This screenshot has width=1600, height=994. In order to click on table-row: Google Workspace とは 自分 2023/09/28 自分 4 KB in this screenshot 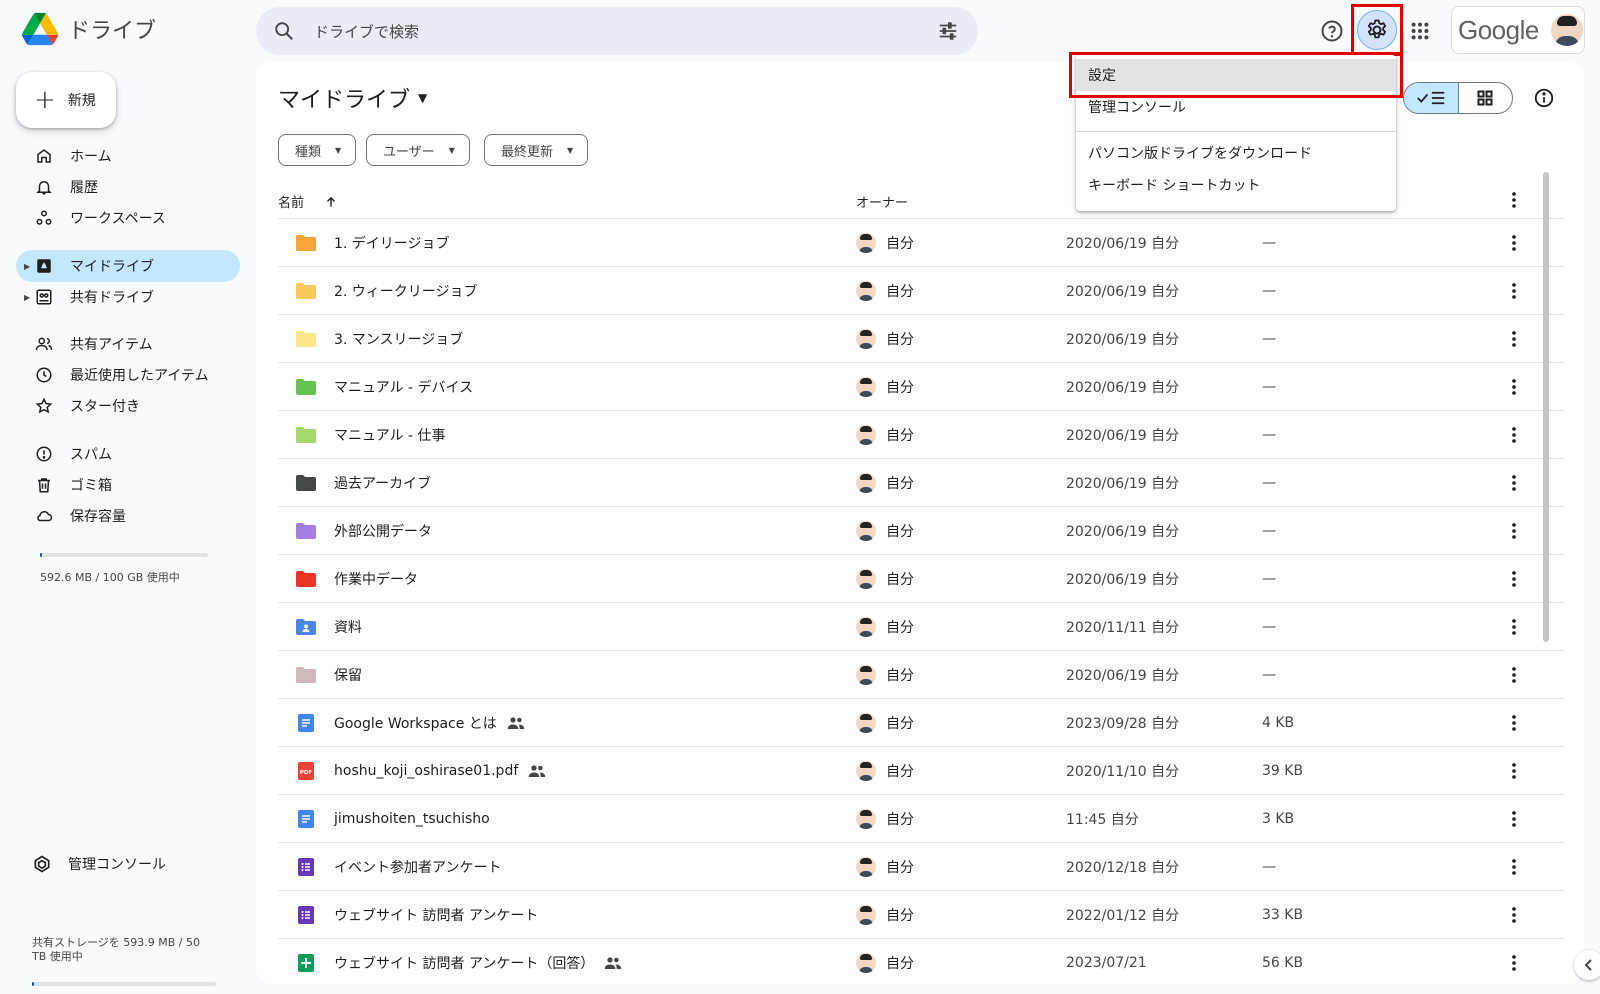, I will do `click(921, 722)`.